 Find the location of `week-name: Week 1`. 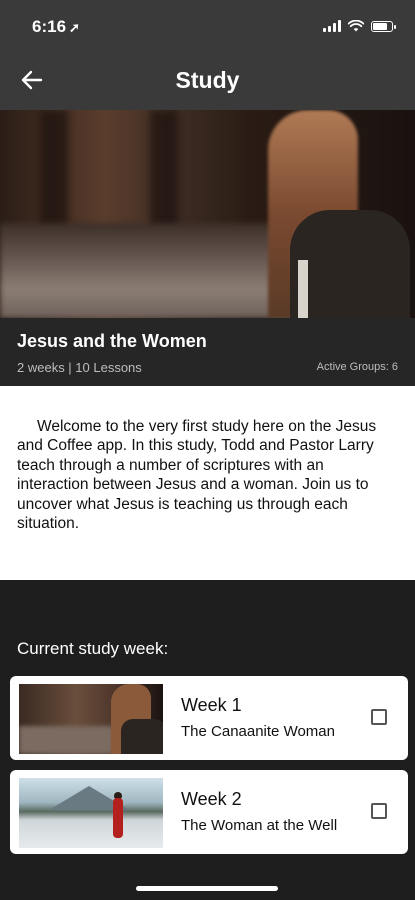

week-name: Week 1 is located at coordinates (211, 705).